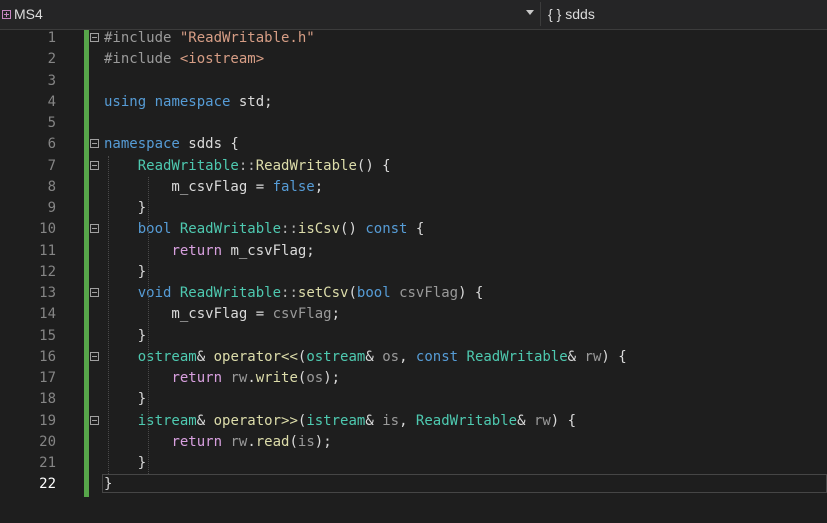 The image size is (827, 523). I want to click on line-number: 14, so click(47, 314).